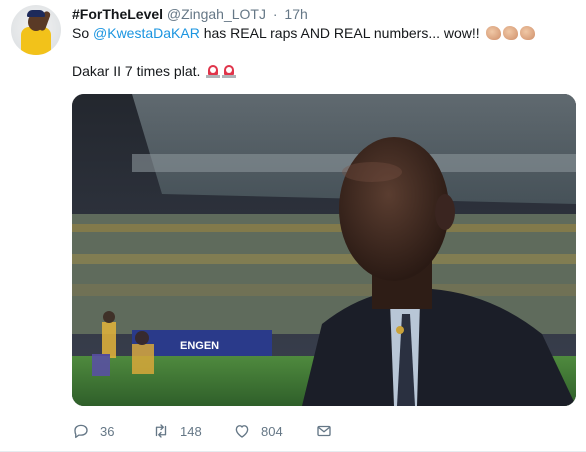 The width and height of the screenshot is (586, 452). What do you see at coordinates (177, 431) in the screenshot?
I see `retweet-button: 148` at bounding box center [177, 431].